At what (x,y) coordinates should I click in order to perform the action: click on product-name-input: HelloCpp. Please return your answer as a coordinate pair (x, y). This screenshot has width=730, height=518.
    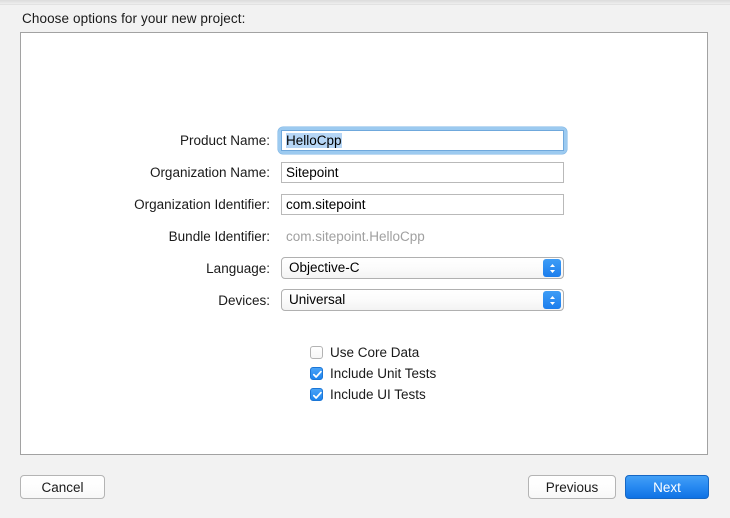
    Looking at the image, I should click on (422, 140).